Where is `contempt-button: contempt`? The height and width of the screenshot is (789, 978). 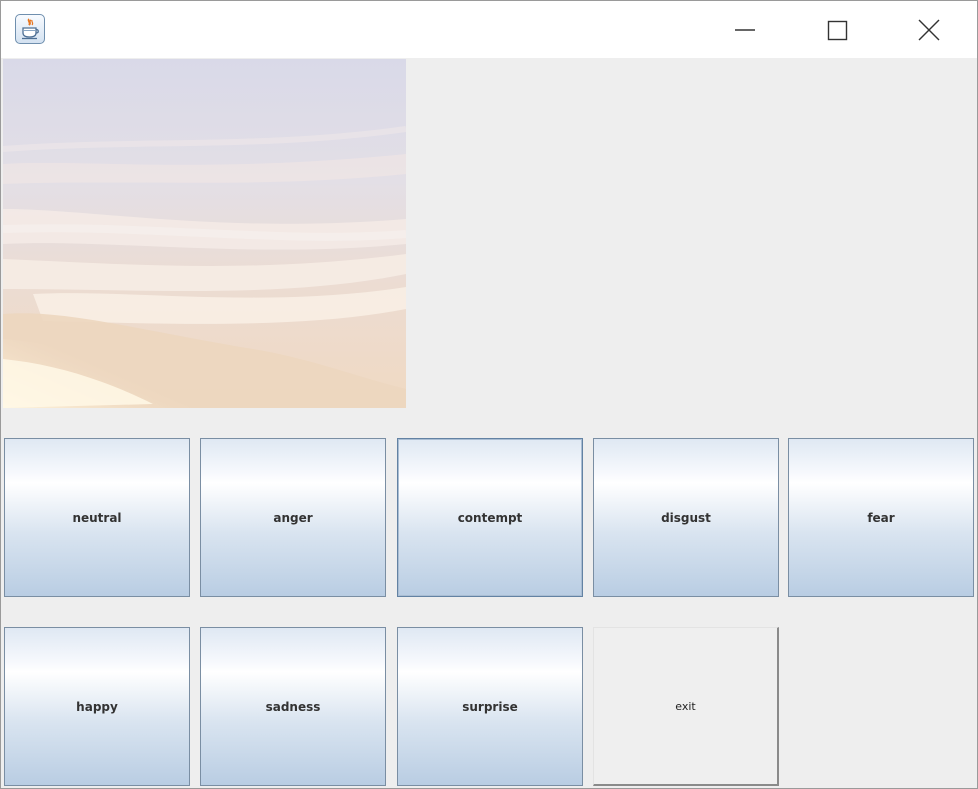
contempt-button: contempt is located at coordinates (490, 517).